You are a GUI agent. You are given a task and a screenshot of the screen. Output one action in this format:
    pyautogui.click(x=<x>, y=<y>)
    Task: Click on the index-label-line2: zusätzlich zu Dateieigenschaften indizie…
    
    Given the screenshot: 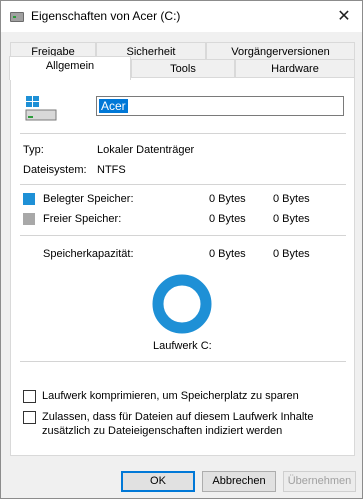 What is the action you would take?
    pyautogui.click(x=162, y=431)
    